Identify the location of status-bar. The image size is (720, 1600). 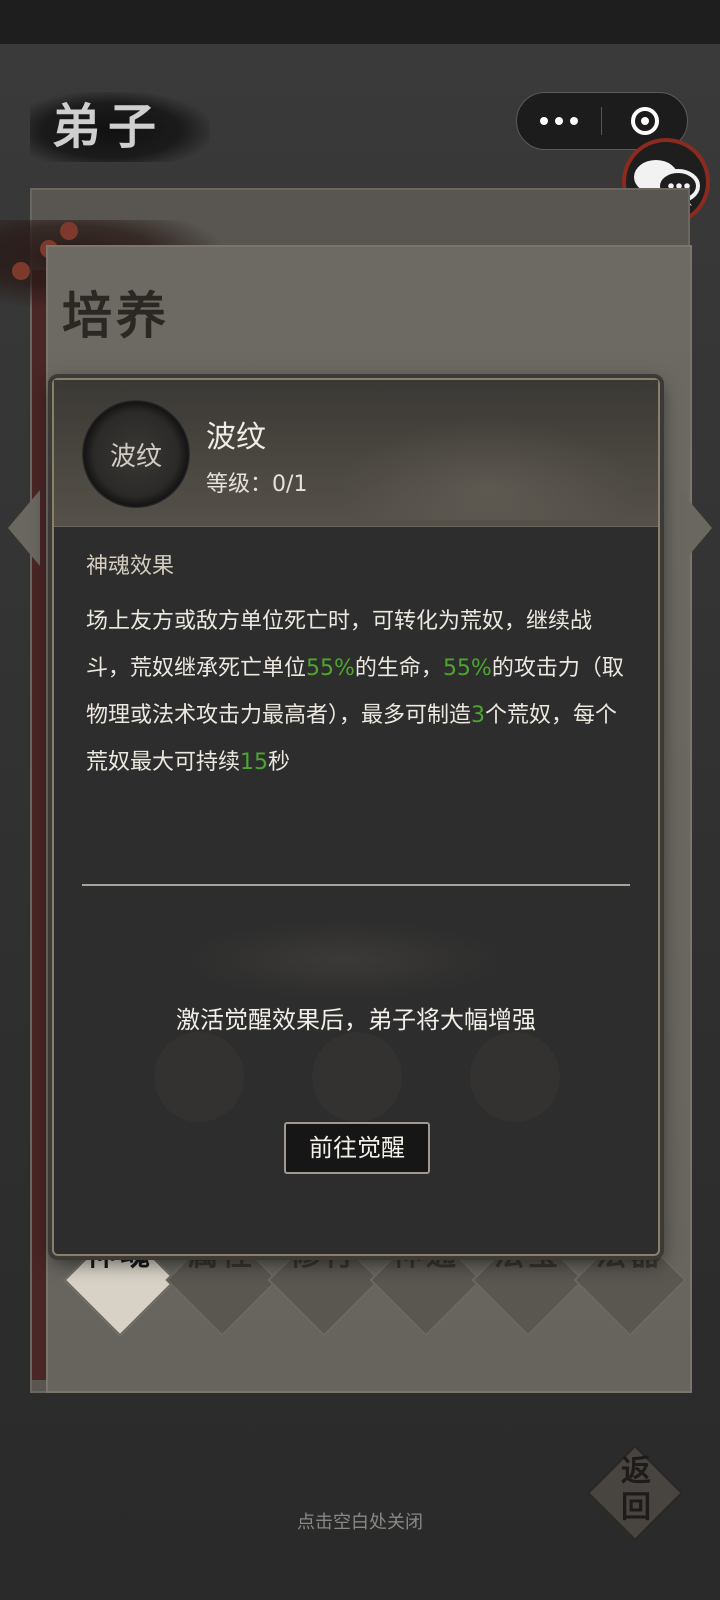
(360, 22).